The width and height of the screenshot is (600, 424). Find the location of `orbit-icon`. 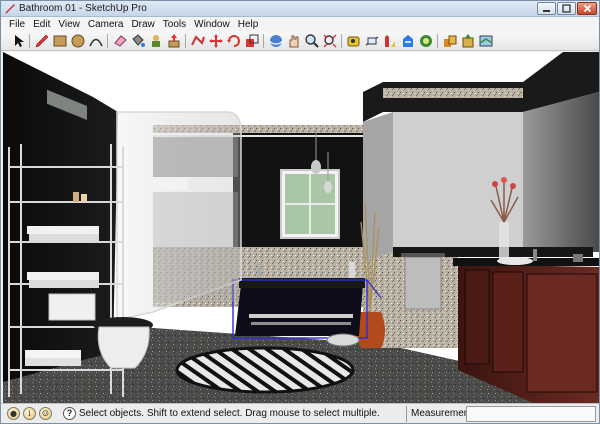

orbit-icon is located at coordinates (276, 41).